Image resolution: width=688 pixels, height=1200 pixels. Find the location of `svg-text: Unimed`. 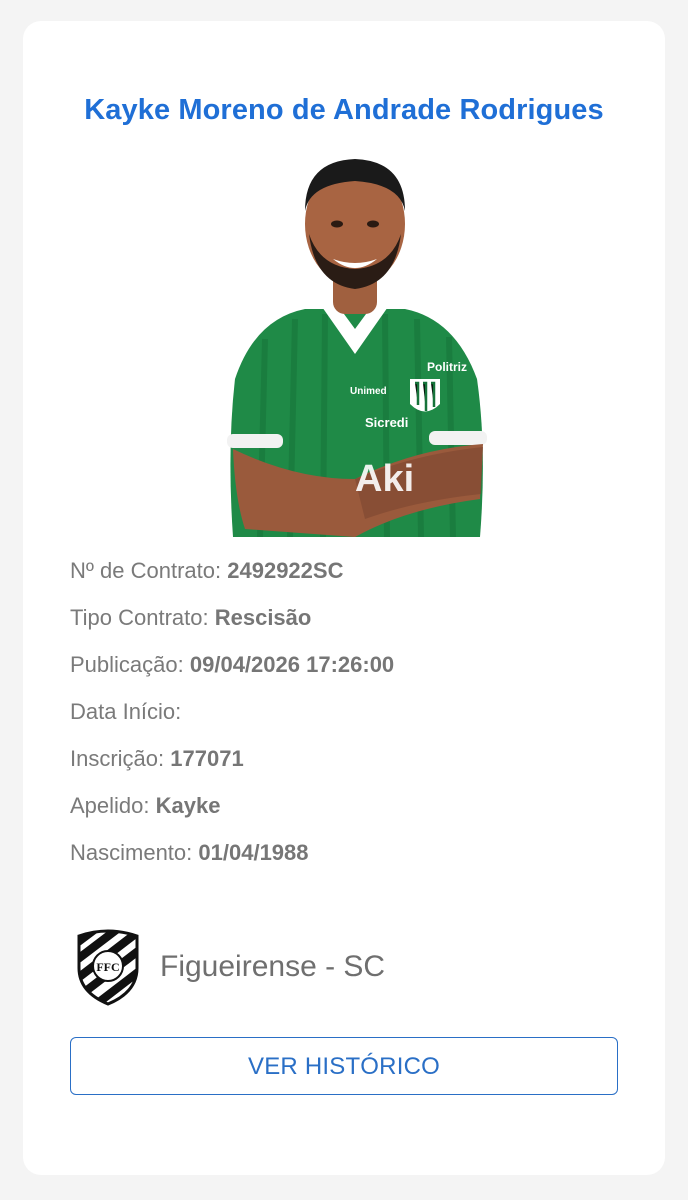

svg-text: Unimed is located at coordinates (368, 391).